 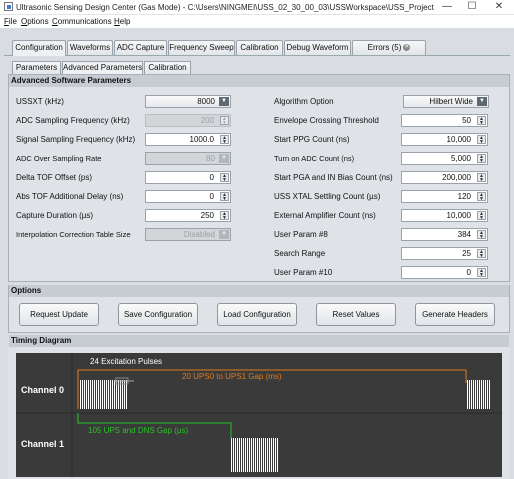 I want to click on capture-duration-value: 250, so click(x=207, y=215).